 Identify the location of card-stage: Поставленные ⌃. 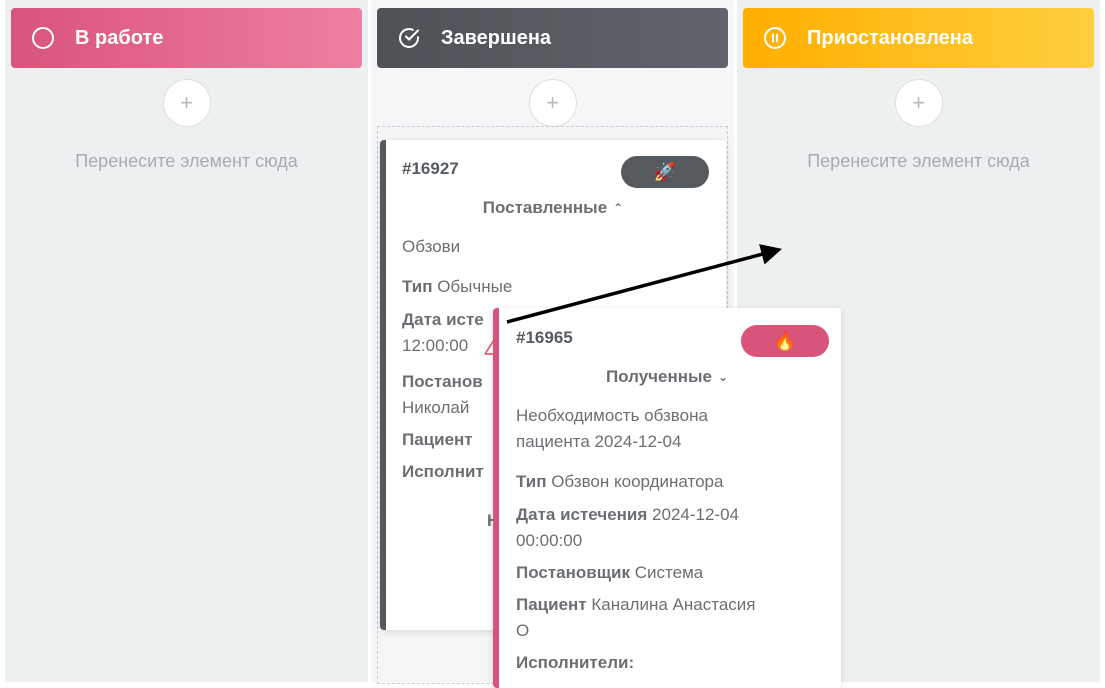
(553, 208).